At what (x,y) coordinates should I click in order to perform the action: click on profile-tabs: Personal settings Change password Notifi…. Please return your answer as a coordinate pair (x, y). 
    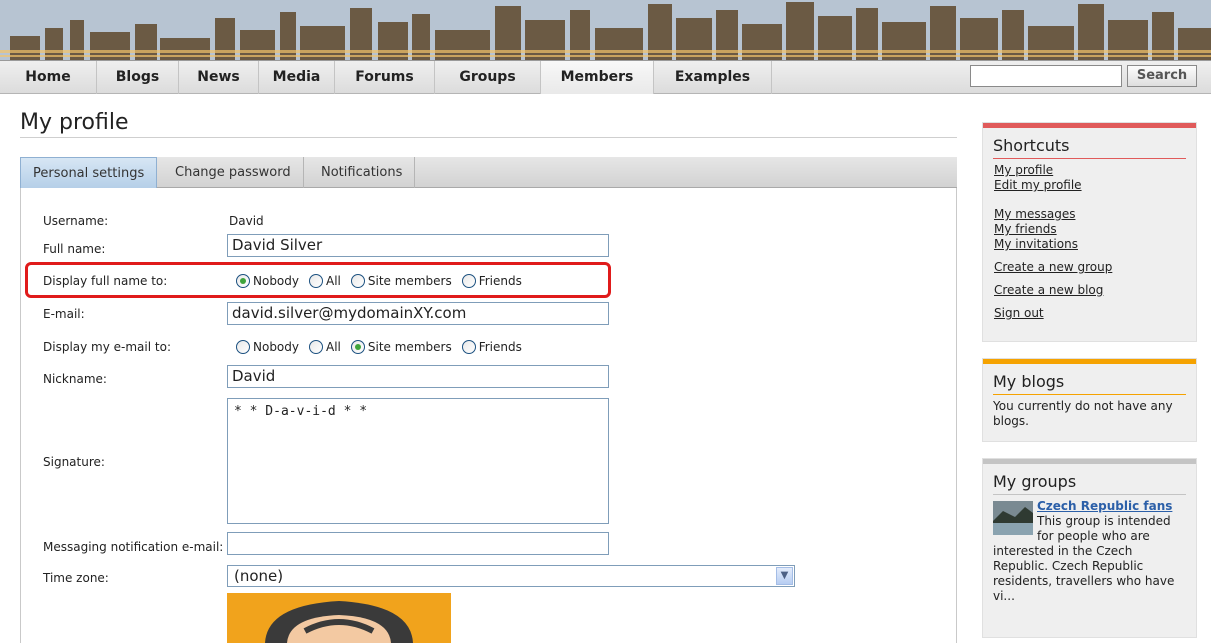
    Looking at the image, I should click on (488, 172).